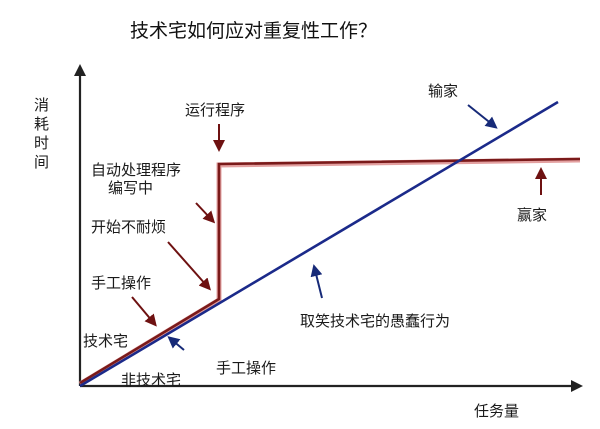  What do you see at coordinates (497, 411) in the screenshot?
I see `x-axis-label: 任务量` at bounding box center [497, 411].